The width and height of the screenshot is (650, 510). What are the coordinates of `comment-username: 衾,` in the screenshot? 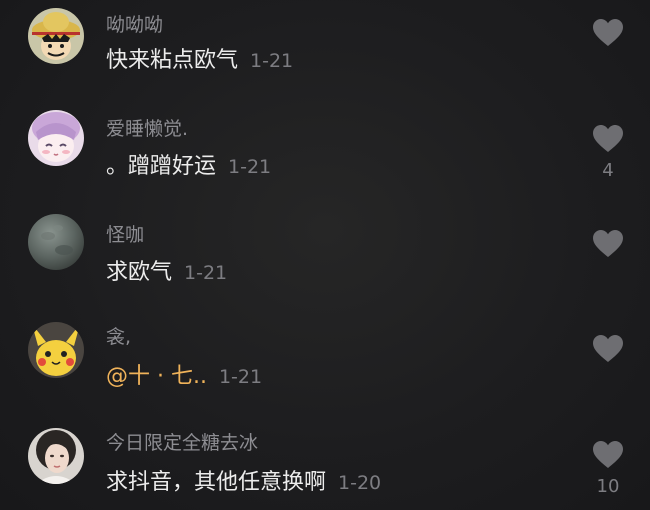 It's located at (118, 335).